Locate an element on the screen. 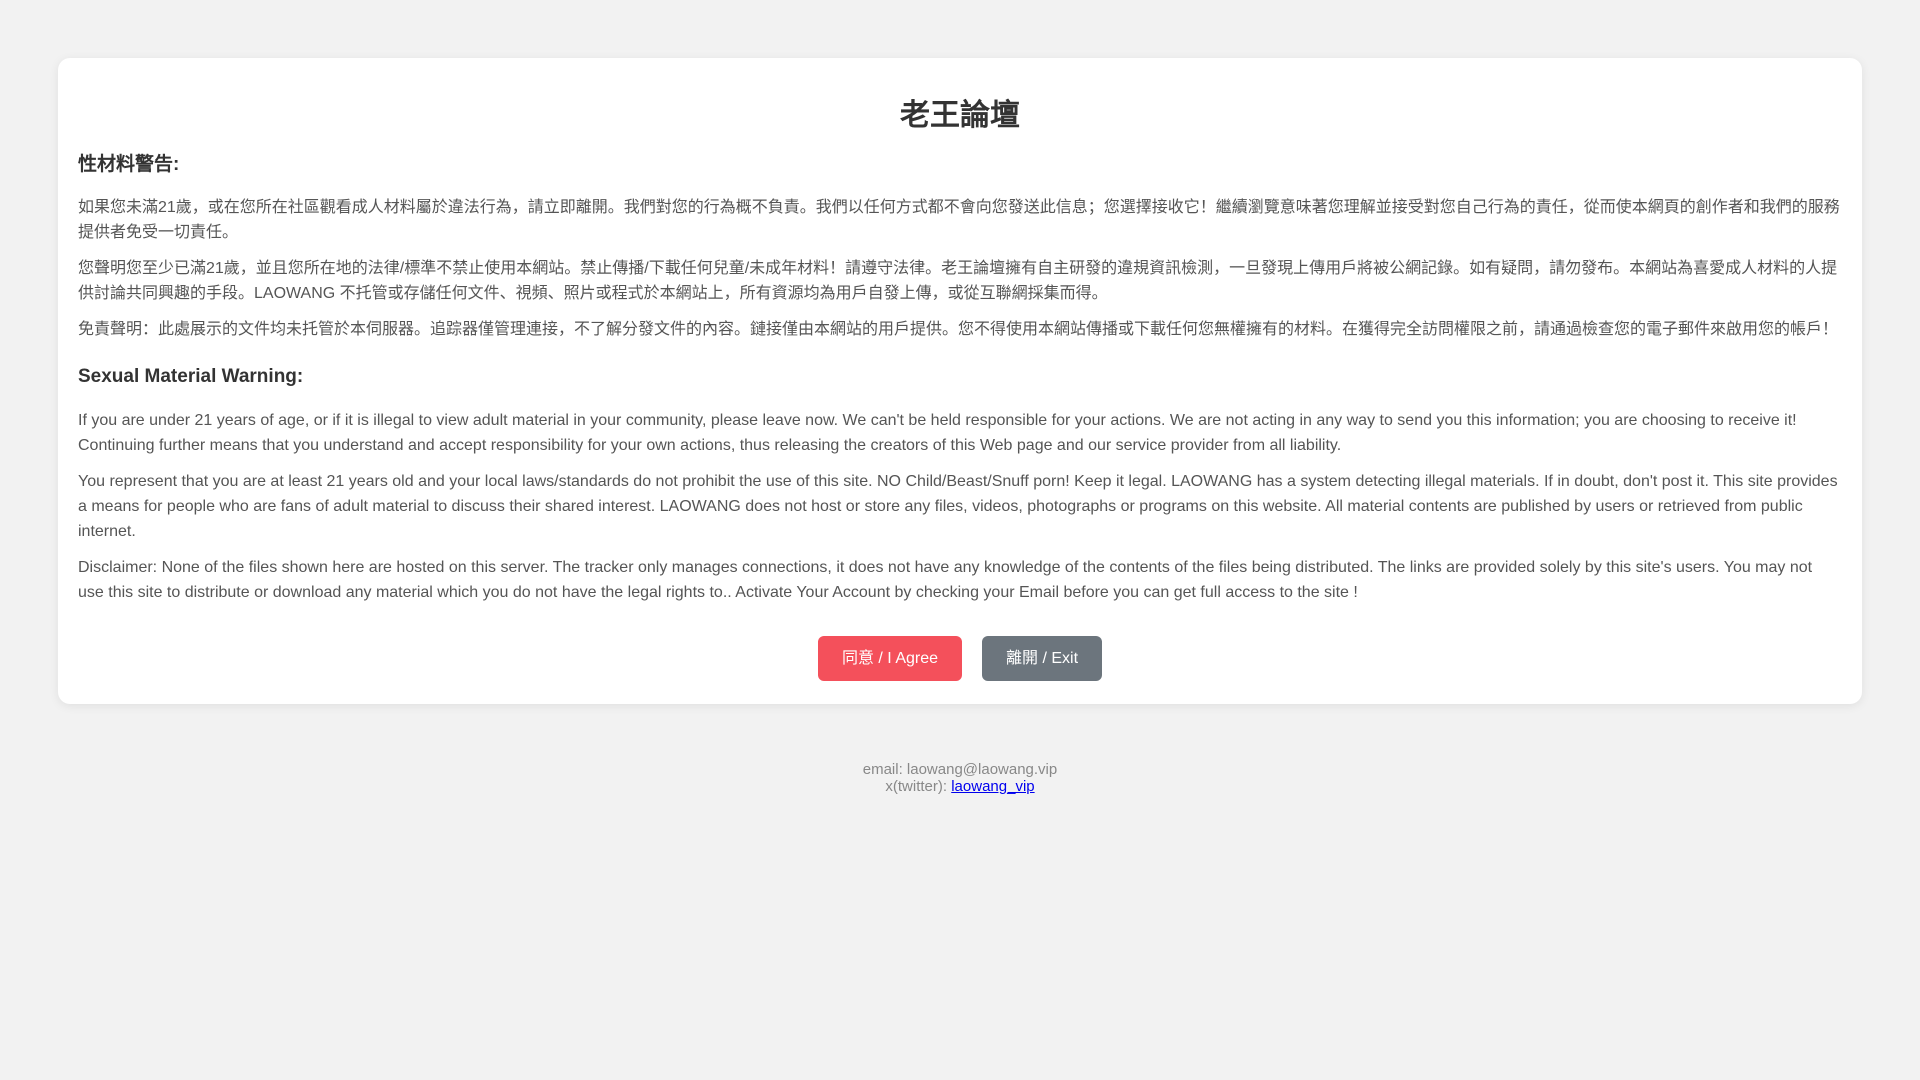 Image resolution: width=1920 pixels, height=1080 pixels. twitter-link: laowang_vip is located at coordinates (992, 786).